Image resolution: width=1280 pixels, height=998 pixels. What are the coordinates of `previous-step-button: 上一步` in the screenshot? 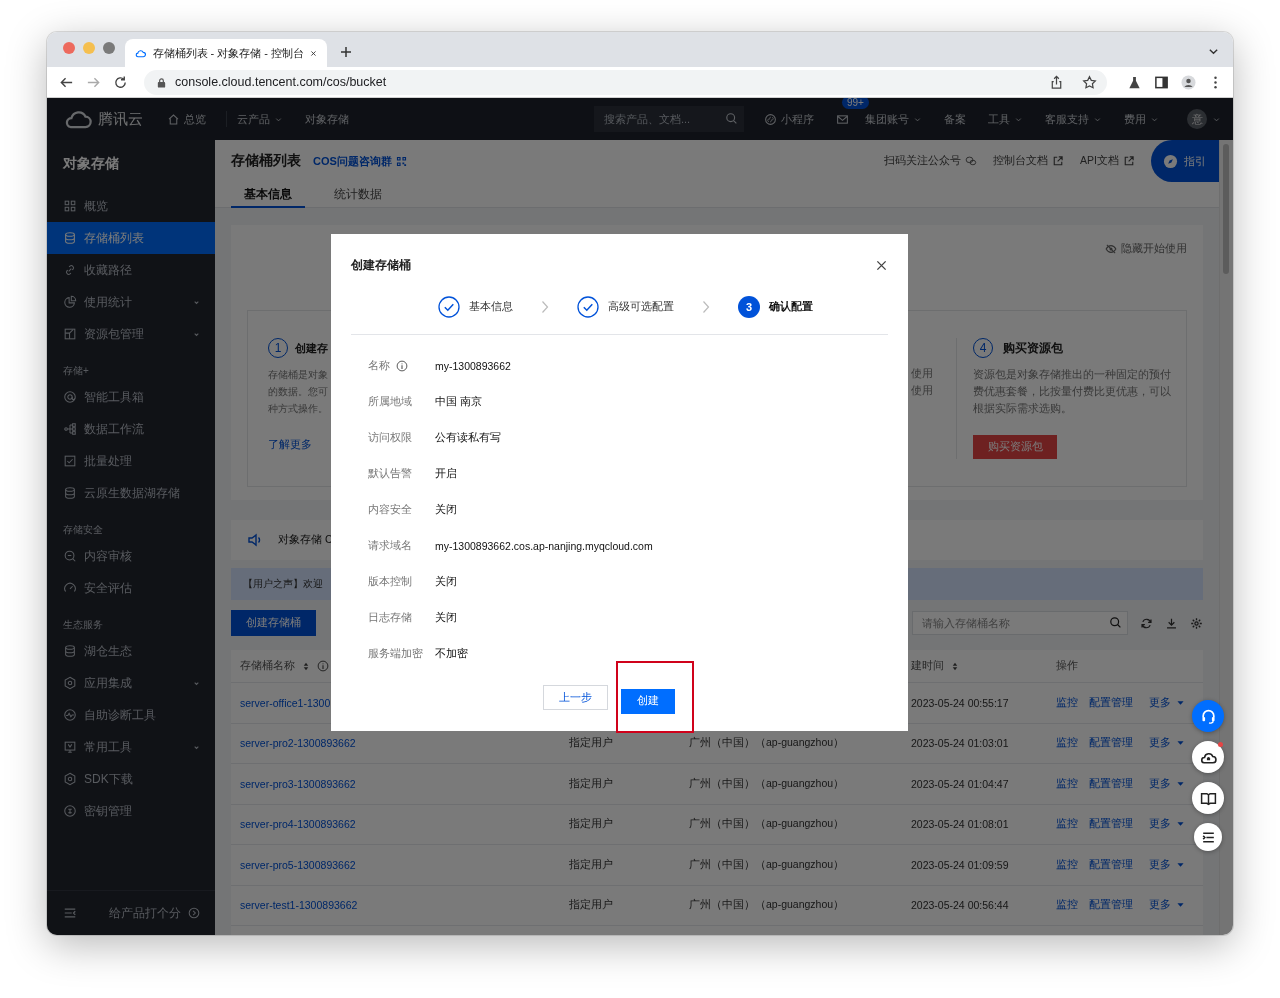 It's located at (575, 697).